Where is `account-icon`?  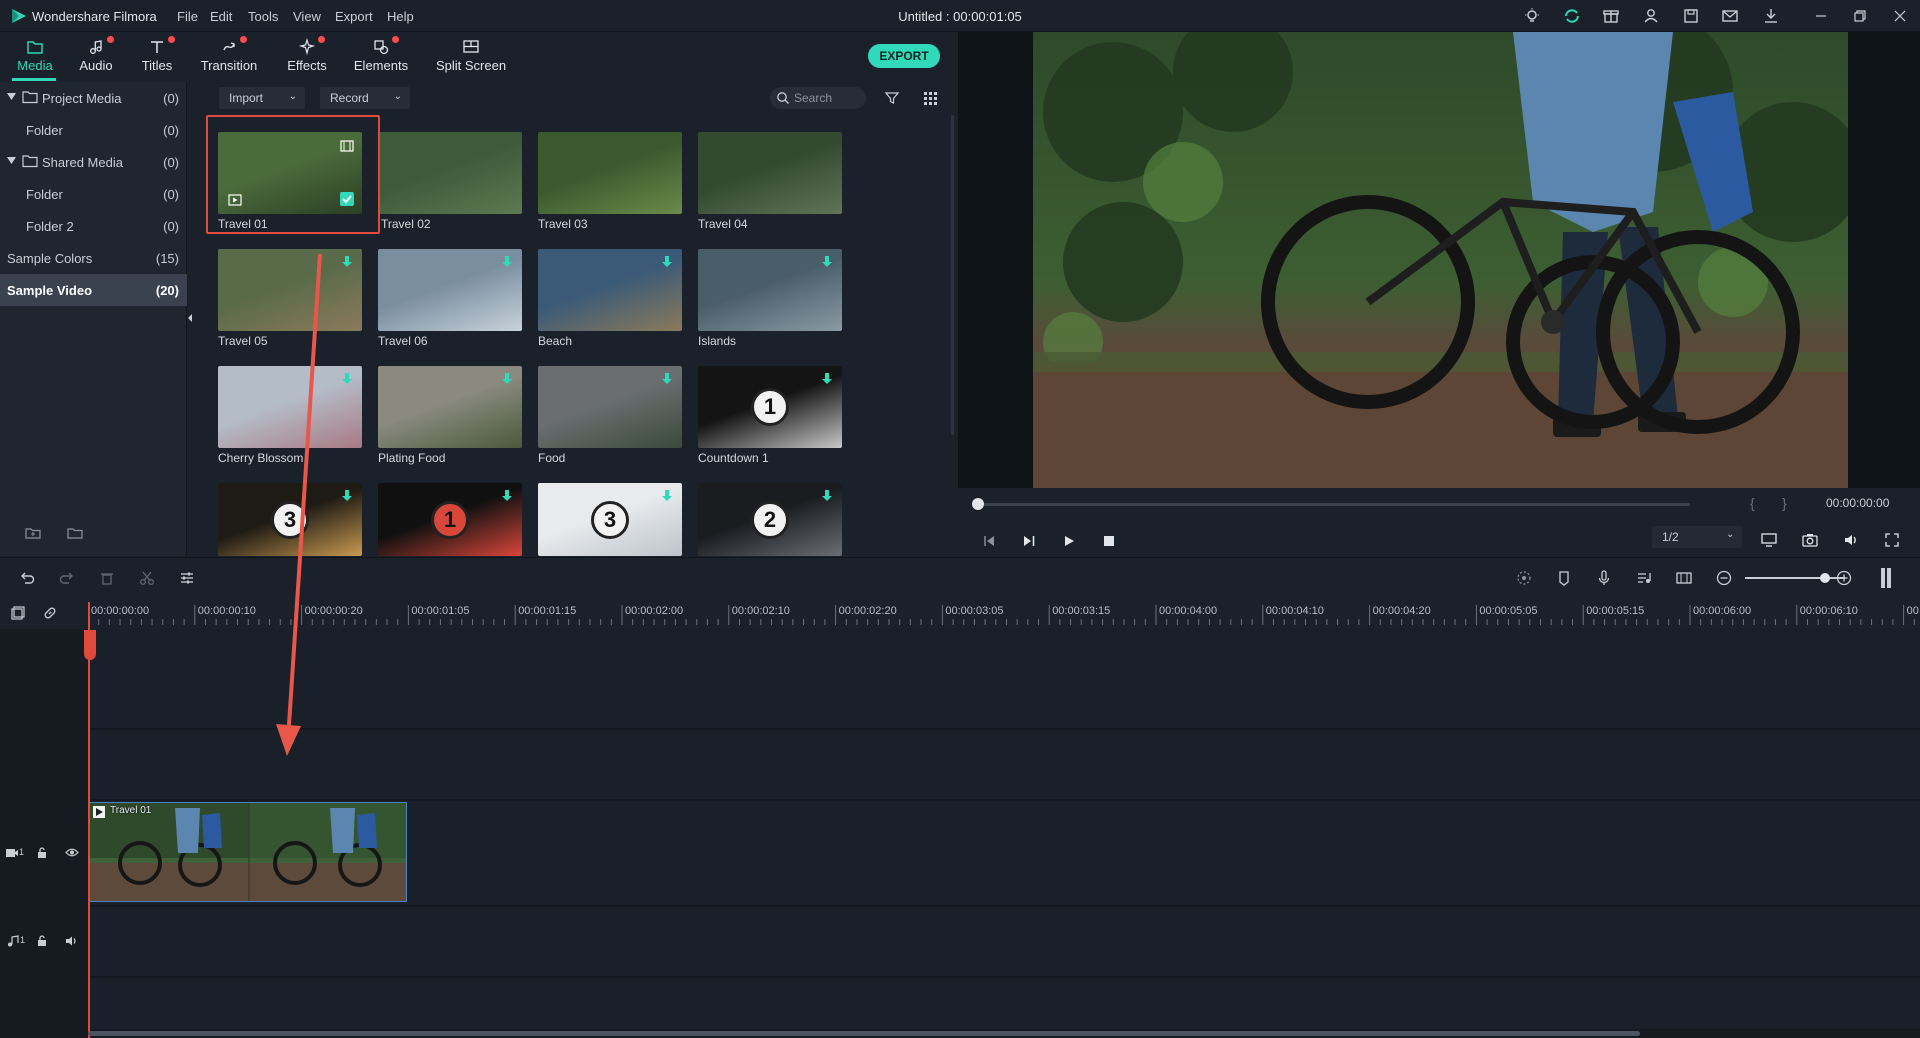
account-icon is located at coordinates (1651, 16).